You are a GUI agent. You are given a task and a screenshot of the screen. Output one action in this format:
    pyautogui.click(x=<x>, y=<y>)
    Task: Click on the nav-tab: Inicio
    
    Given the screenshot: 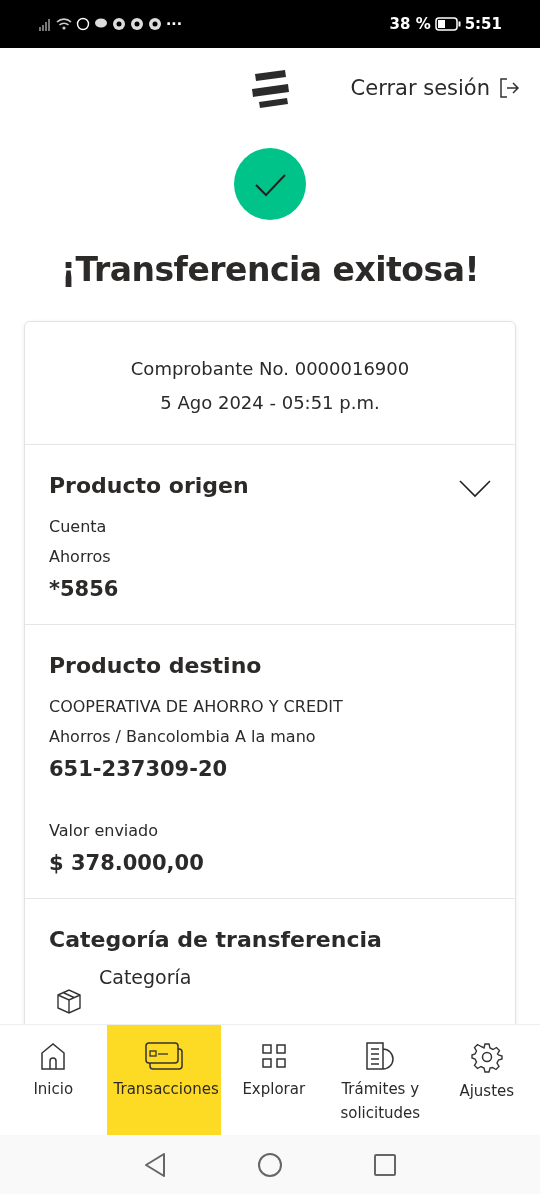 What is the action you would take?
    pyautogui.click(x=53, y=1080)
    